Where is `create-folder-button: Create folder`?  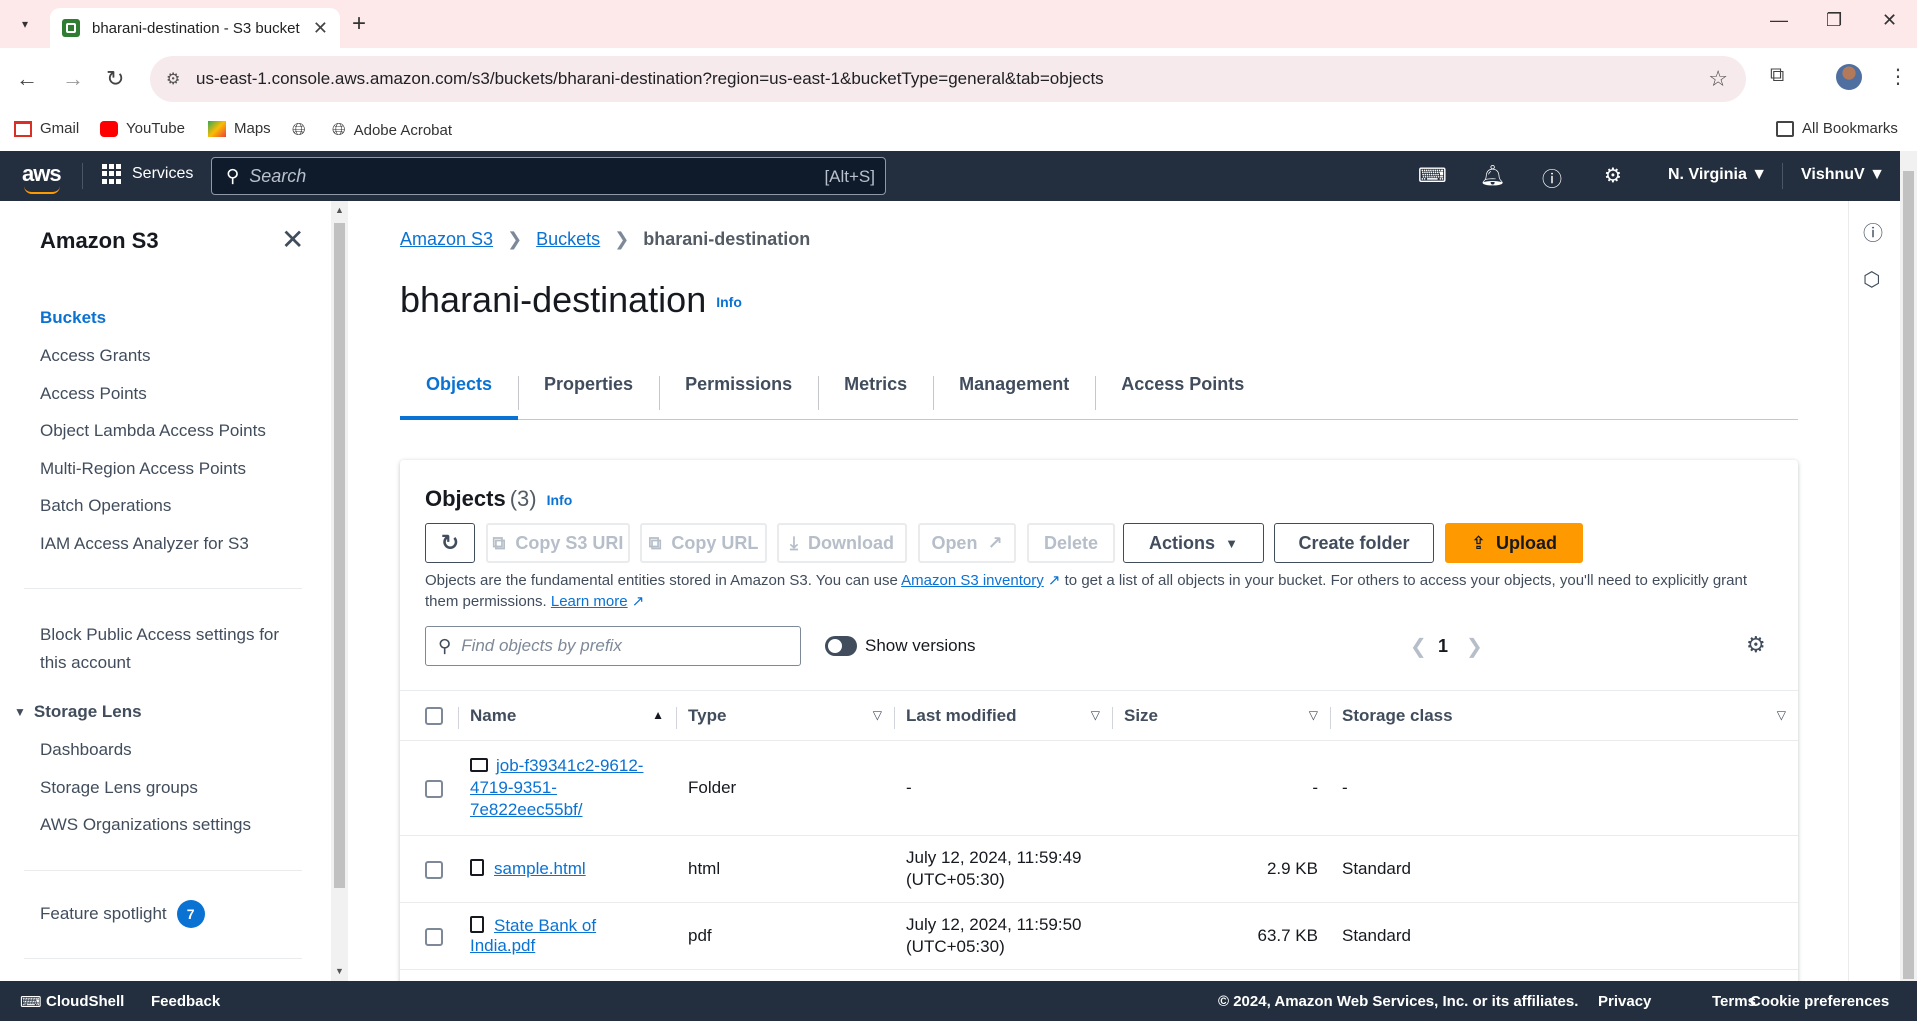 create-folder-button: Create folder is located at coordinates (1354, 543).